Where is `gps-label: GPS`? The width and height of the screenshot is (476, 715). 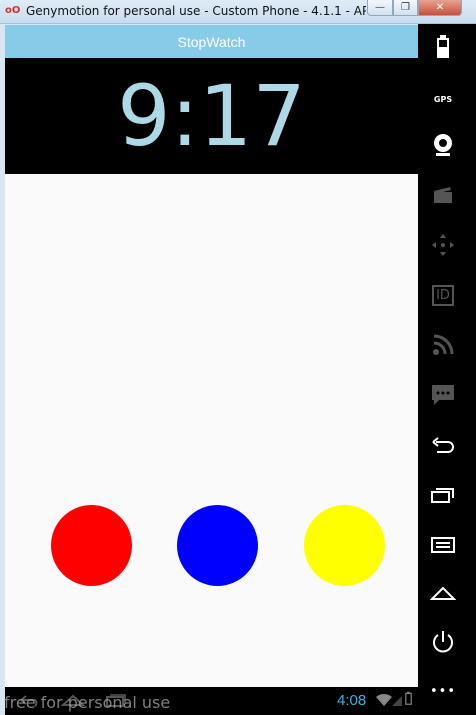
gps-label: GPS is located at coordinates (443, 99).